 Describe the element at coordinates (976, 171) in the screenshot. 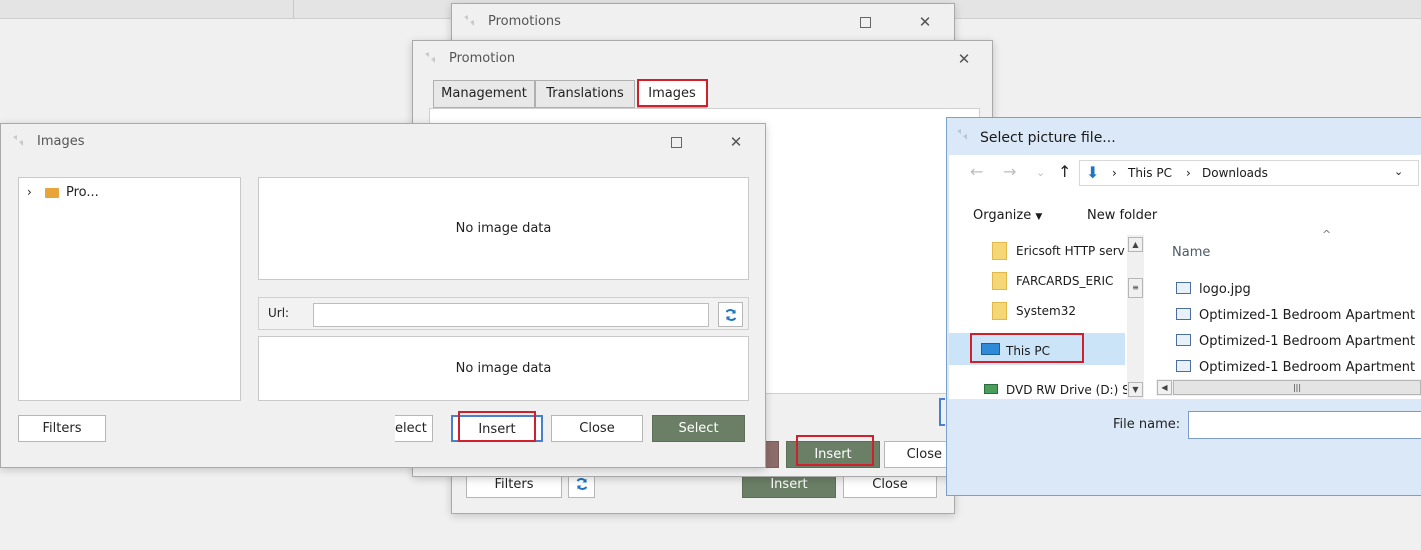

I see `back-arrow-icon: ←` at that location.